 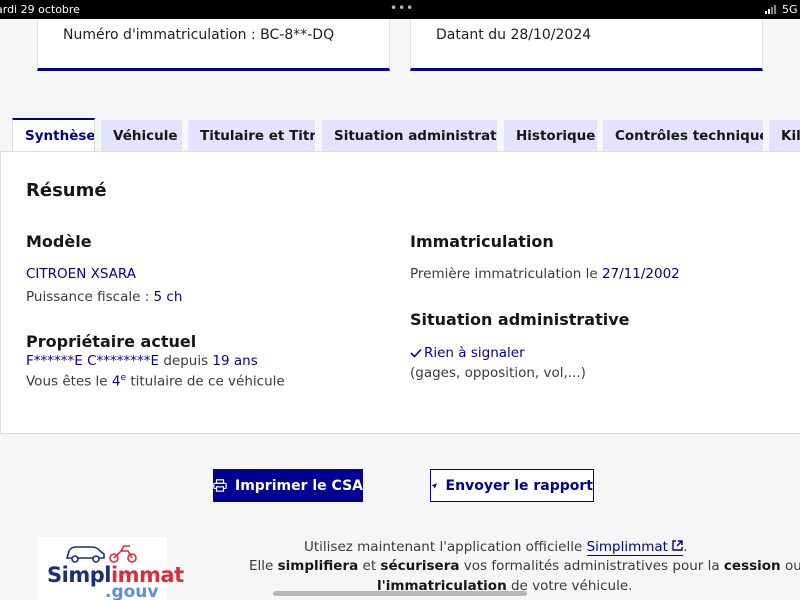 I want to click on tab-vehicule: Véhicule, so click(x=141, y=136).